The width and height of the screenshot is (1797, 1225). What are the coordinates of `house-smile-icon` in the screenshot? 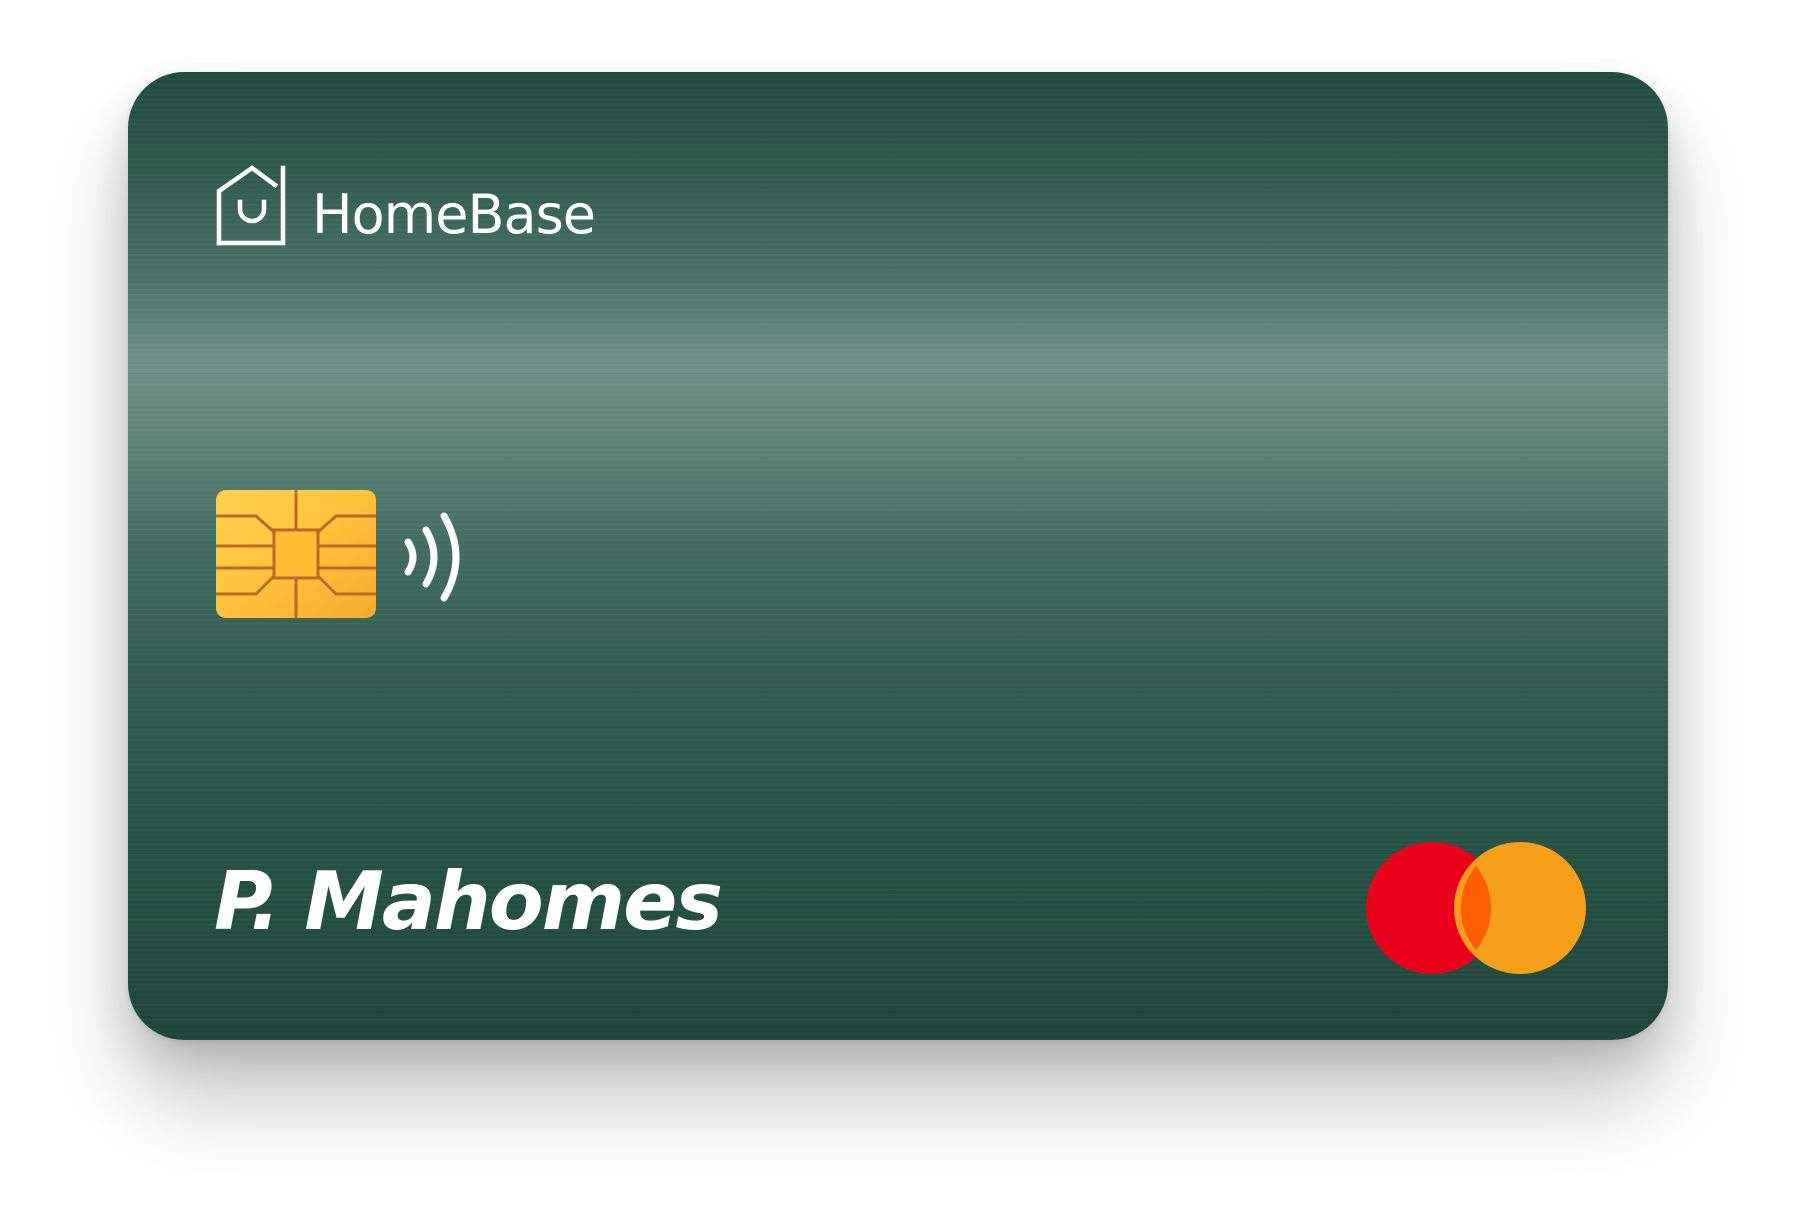 It's located at (255, 205).